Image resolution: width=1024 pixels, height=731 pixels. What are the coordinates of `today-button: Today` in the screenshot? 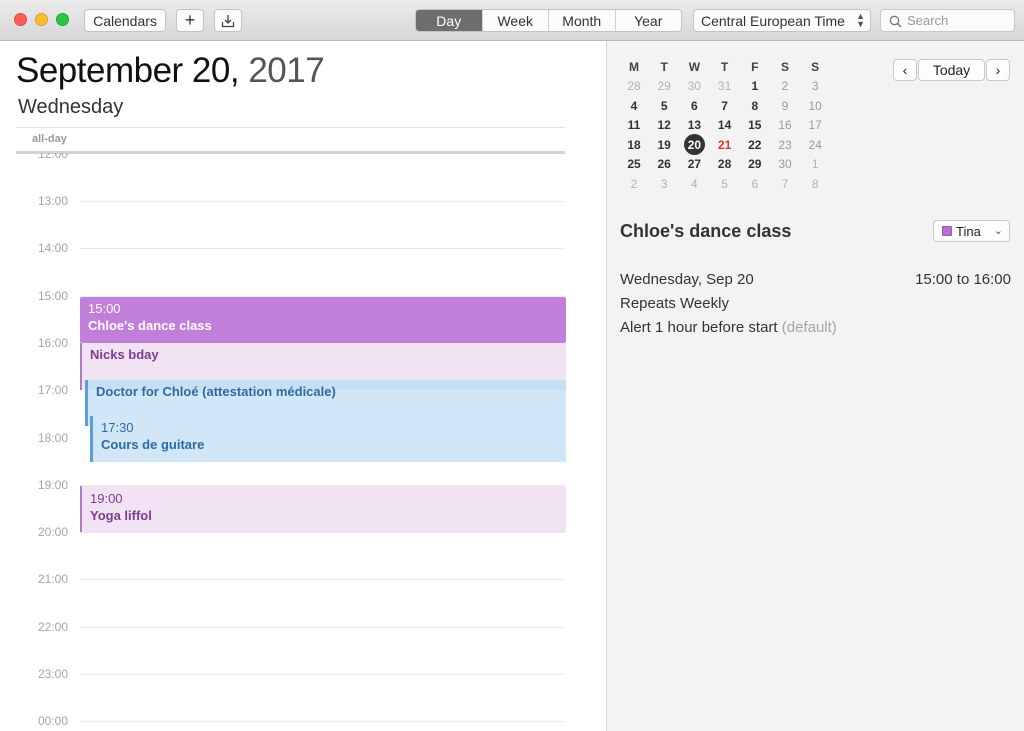 It's located at (951, 70).